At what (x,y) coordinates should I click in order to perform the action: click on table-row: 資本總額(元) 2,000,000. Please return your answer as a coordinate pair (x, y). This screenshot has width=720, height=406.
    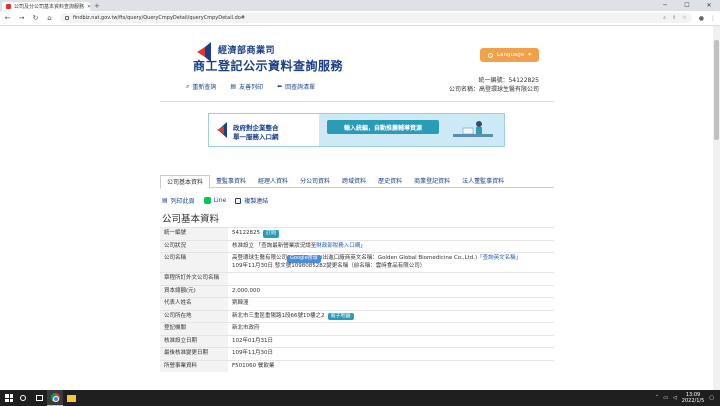
    Looking at the image, I should click on (357, 291).